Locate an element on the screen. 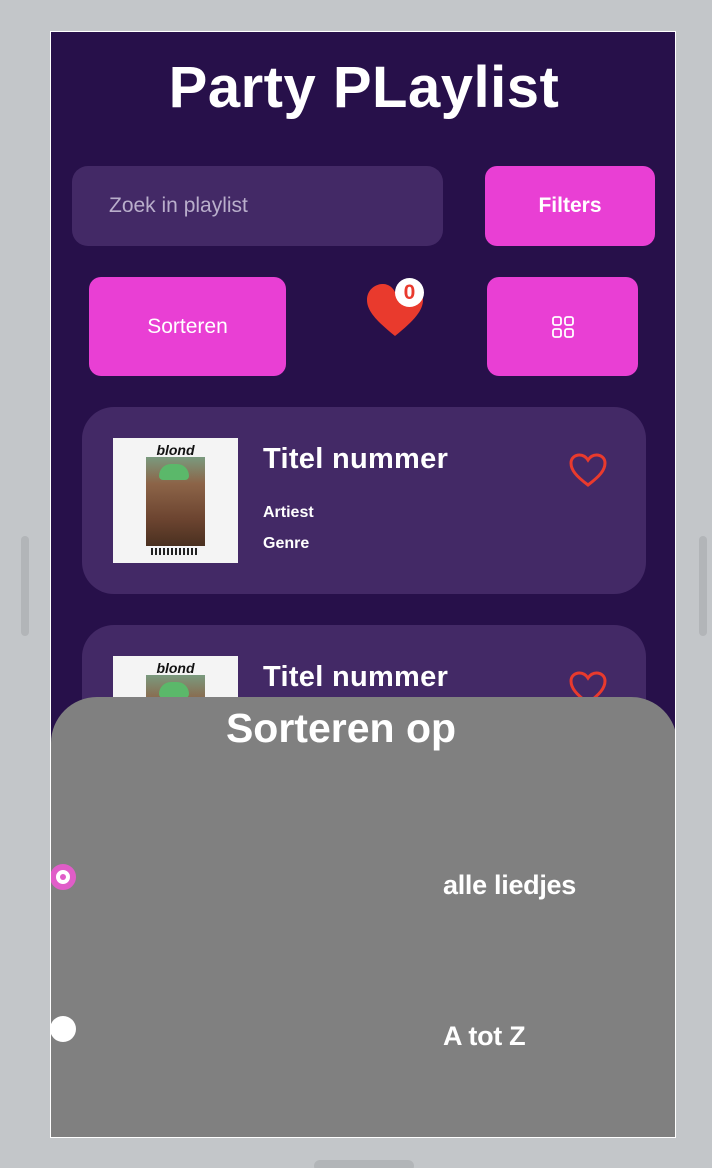 The width and height of the screenshot is (712, 1168). sort-button: Sorteren is located at coordinates (187, 326).